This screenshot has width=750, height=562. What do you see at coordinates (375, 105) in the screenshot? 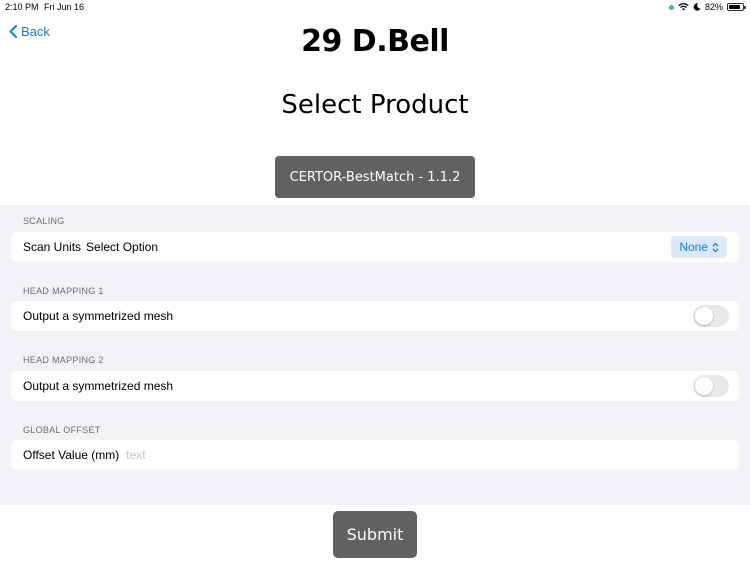
I see `page-title: Select Product` at bounding box center [375, 105].